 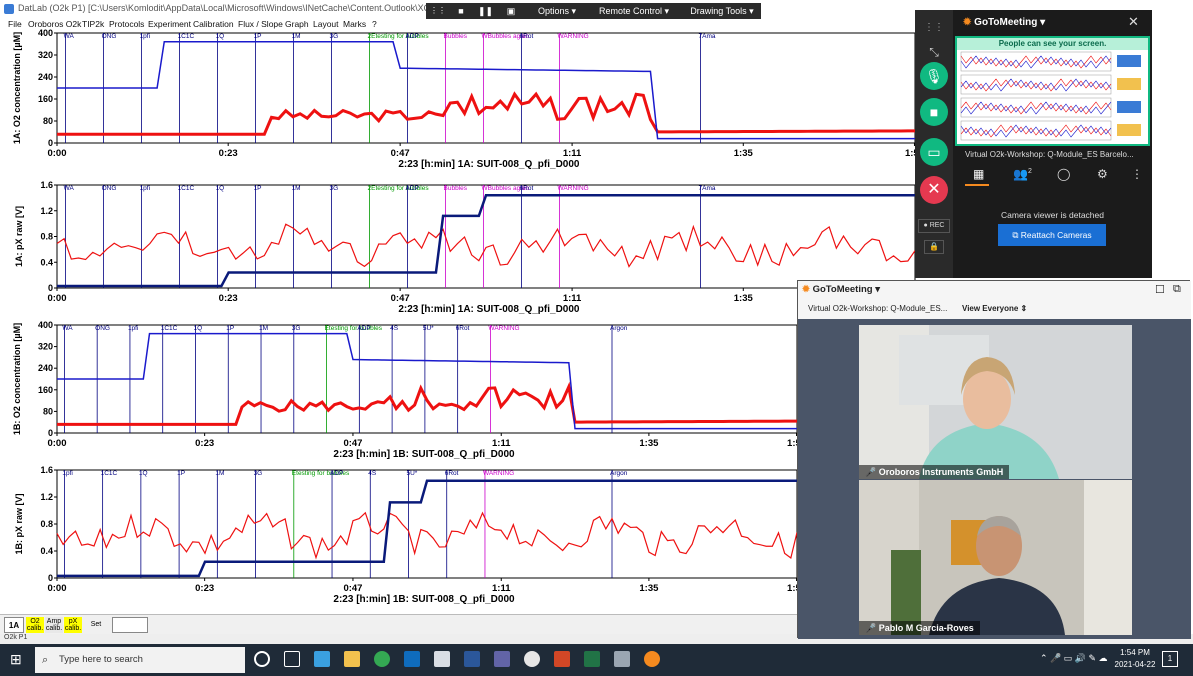 What do you see at coordinates (503, 328) in the screenshot?
I see `event-mark-label: WARNING` at bounding box center [503, 328].